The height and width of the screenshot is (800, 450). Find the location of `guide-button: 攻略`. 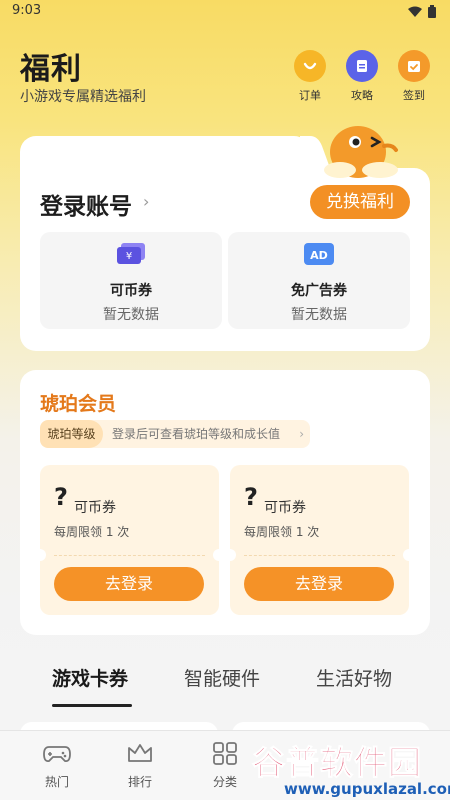

guide-button: 攻略 is located at coordinates (362, 76).